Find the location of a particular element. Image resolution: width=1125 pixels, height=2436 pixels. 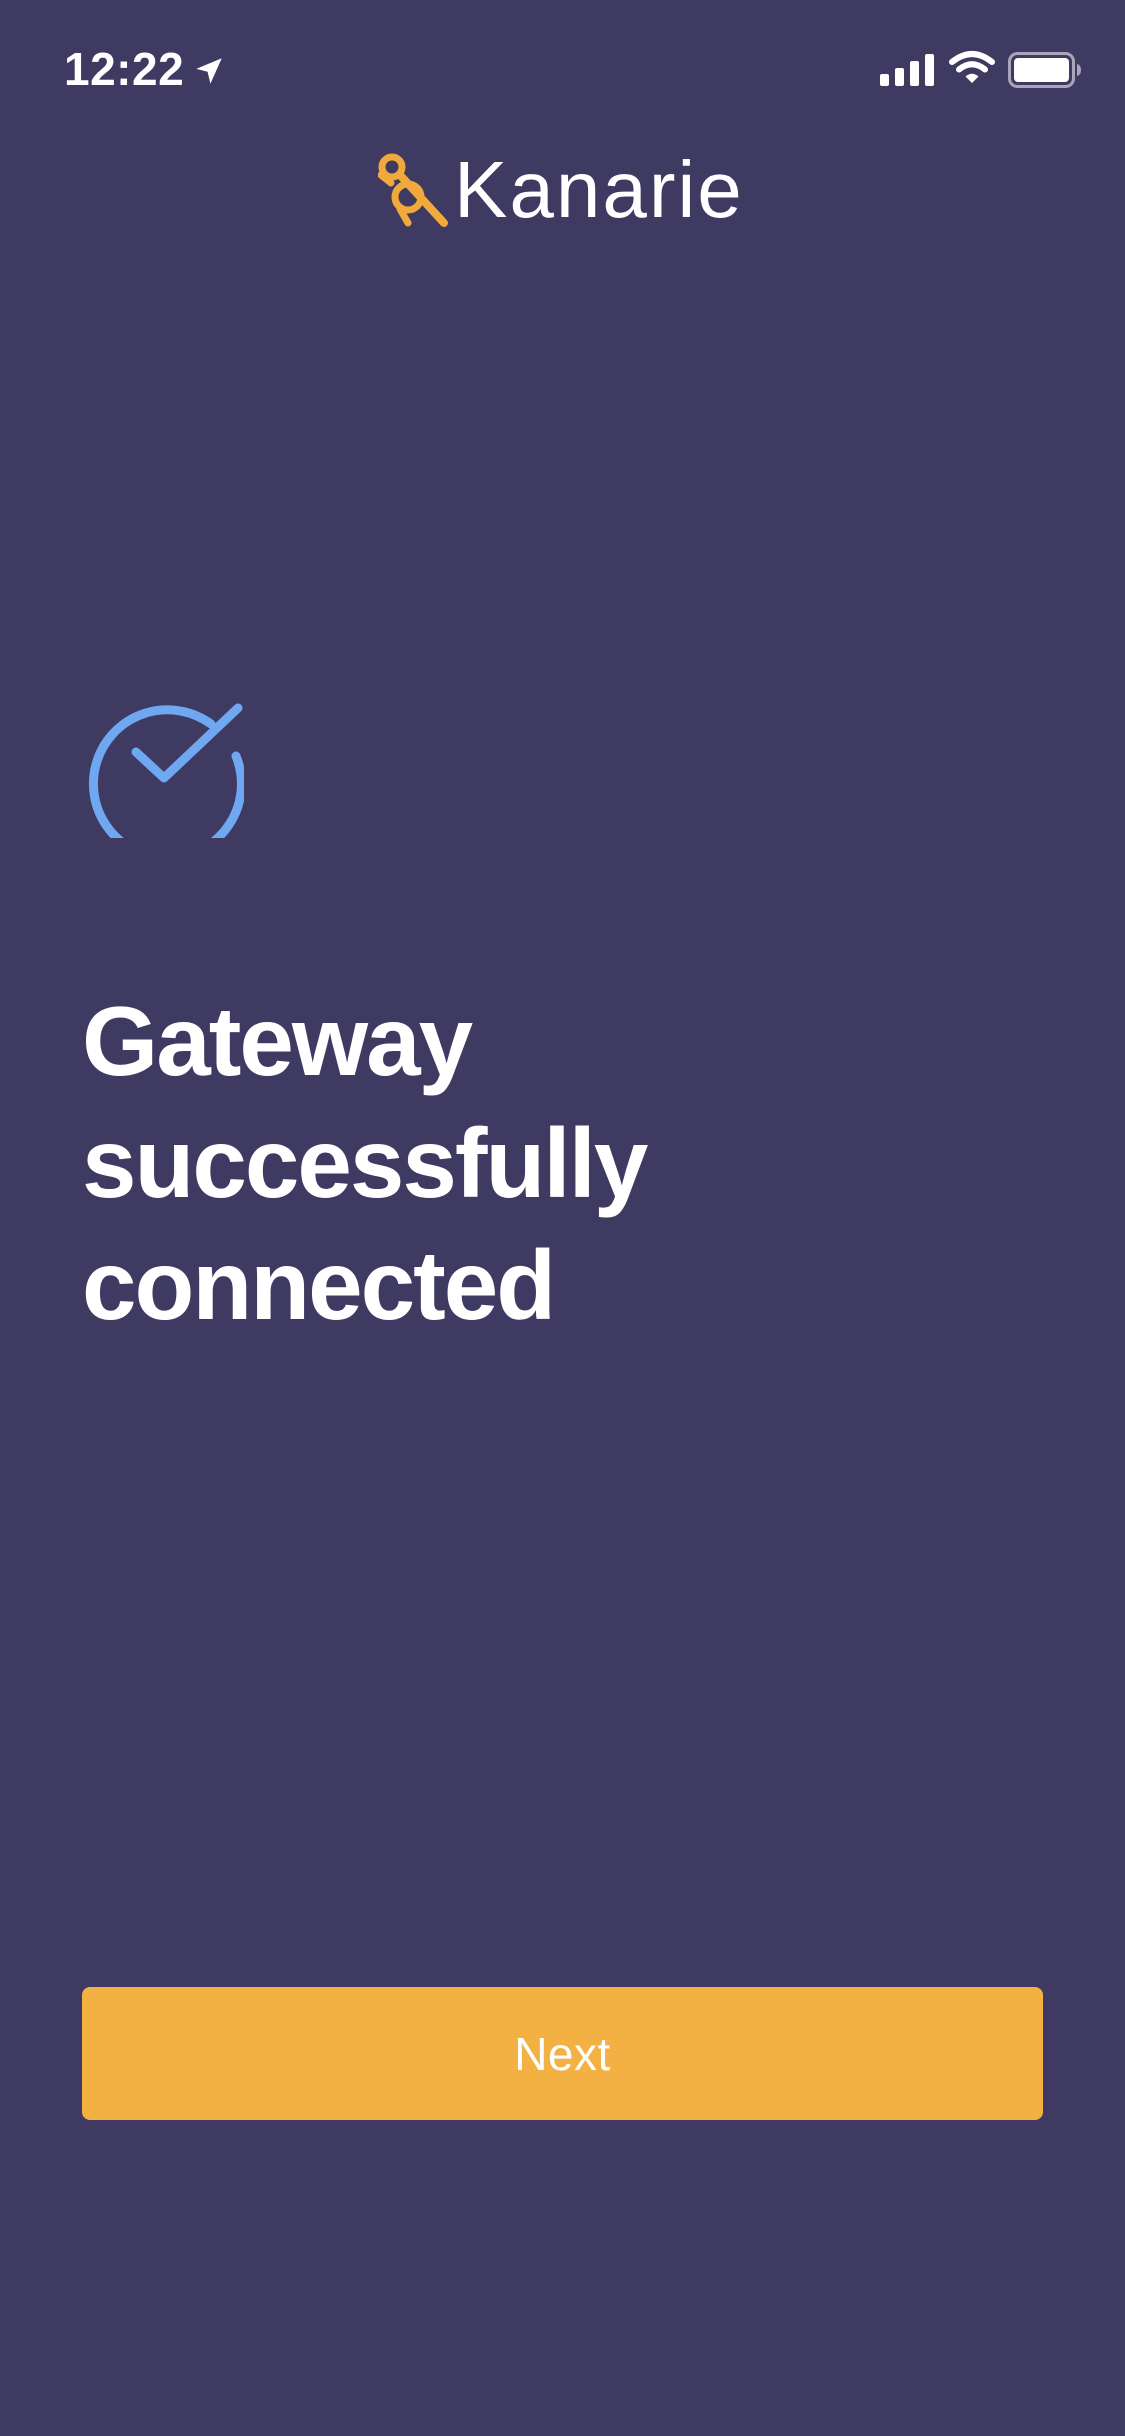

check-circle-icon is located at coordinates (166, 770).